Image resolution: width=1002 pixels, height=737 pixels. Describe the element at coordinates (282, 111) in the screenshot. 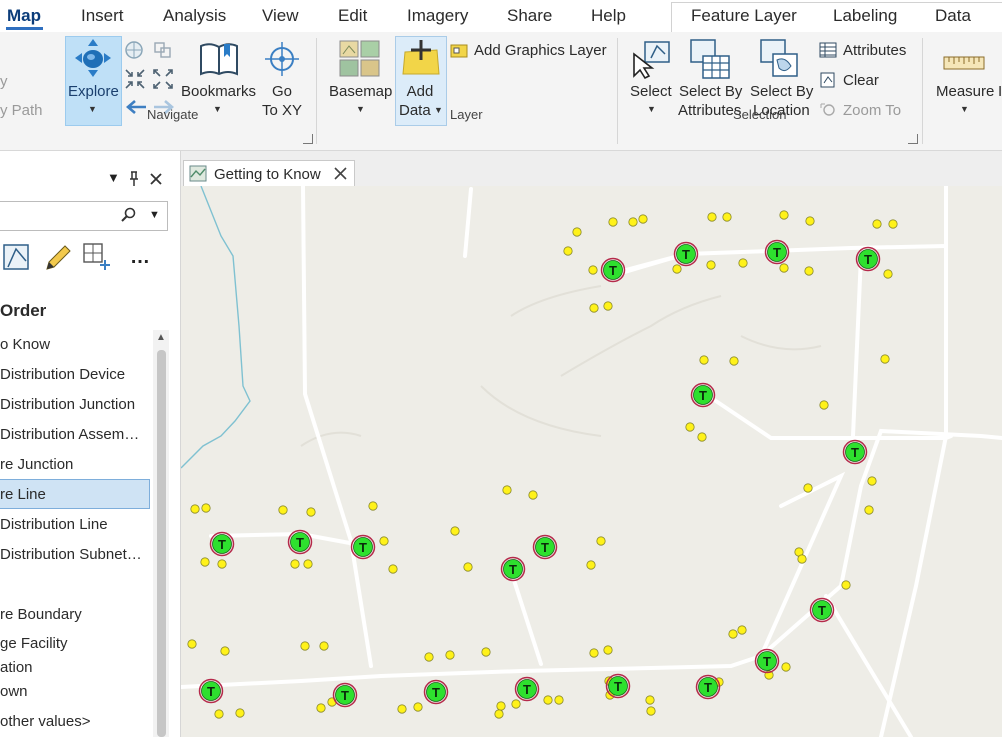

I see `go-to-xy-label-2: To XY` at that location.